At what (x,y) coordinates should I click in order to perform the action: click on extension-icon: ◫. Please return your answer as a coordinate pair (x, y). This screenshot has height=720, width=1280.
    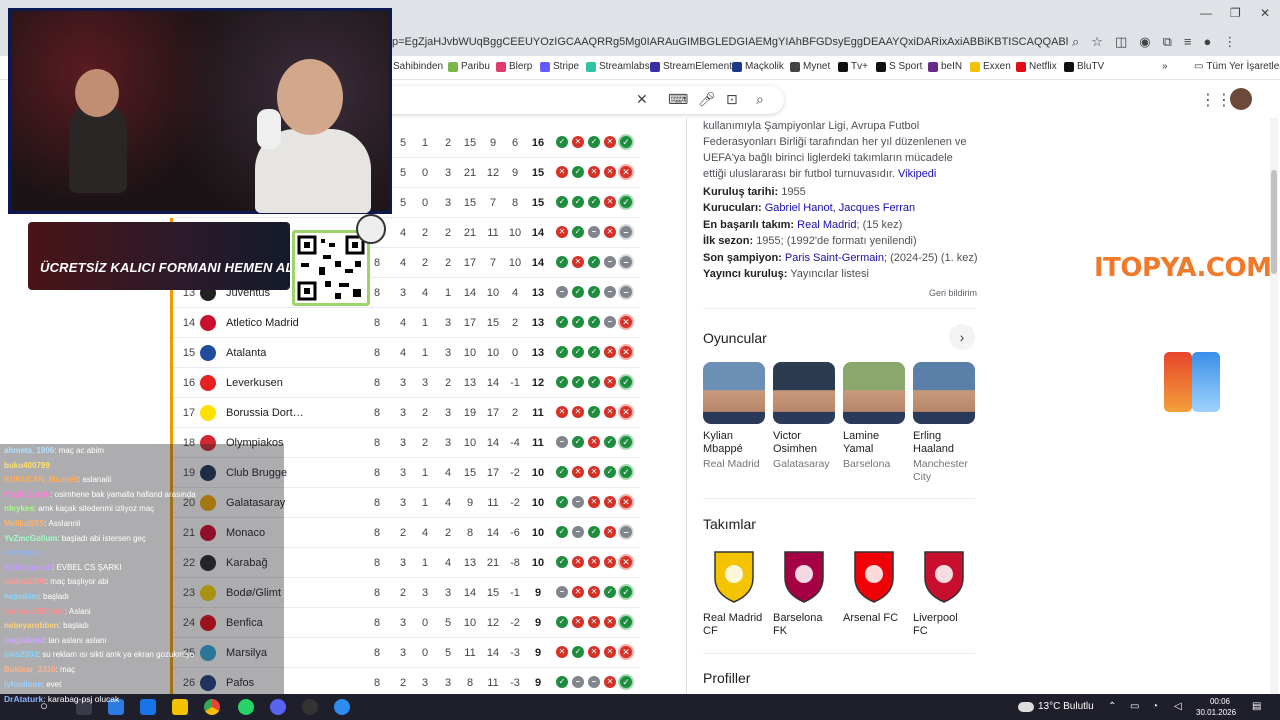
    Looking at the image, I should click on (1121, 42).